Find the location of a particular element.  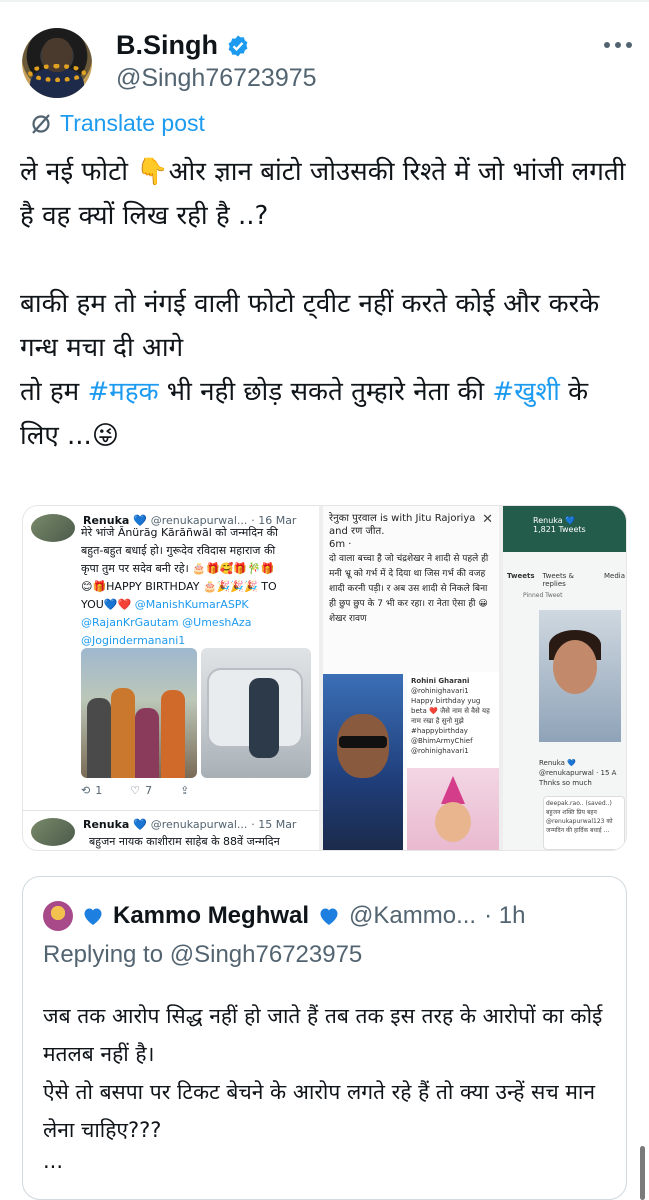

verified-badge-icon is located at coordinates (238, 45).